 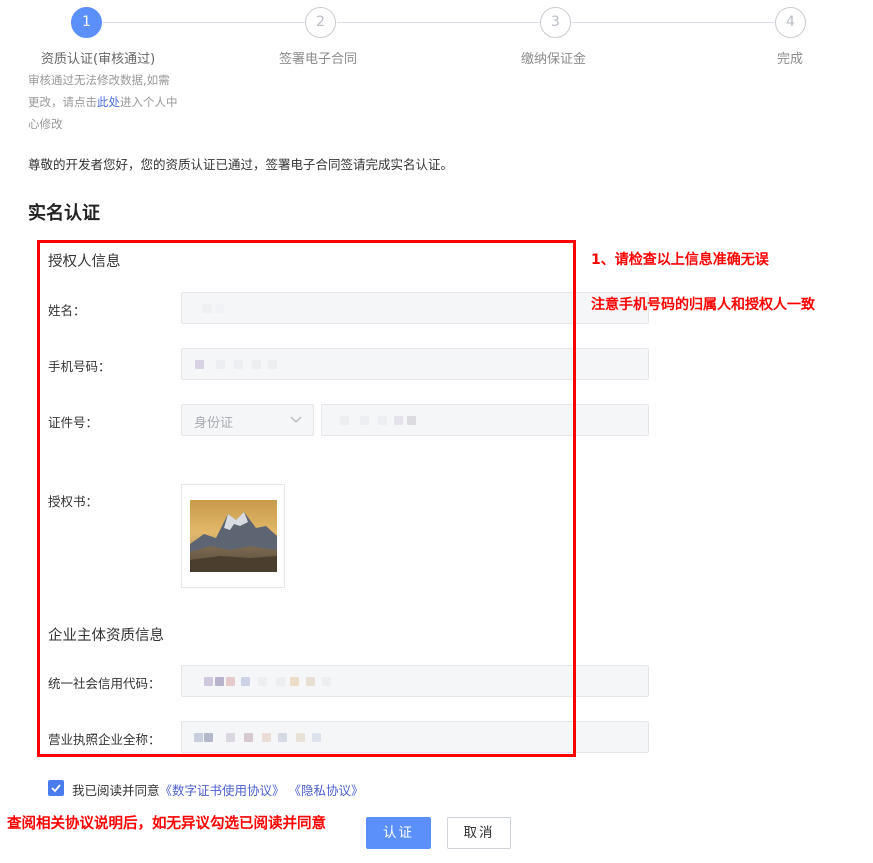 What do you see at coordinates (222, 790) in the screenshot?
I see `digital-certificate-agreement-link: 《数字证书使用协议》` at bounding box center [222, 790].